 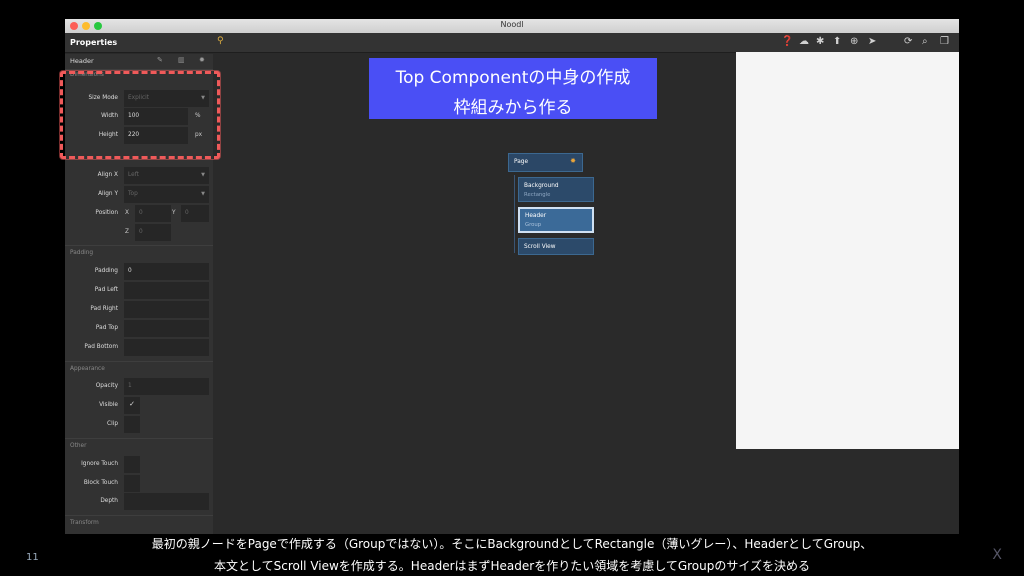 I want to click on position-y-input: 0, so click(x=195, y=213).